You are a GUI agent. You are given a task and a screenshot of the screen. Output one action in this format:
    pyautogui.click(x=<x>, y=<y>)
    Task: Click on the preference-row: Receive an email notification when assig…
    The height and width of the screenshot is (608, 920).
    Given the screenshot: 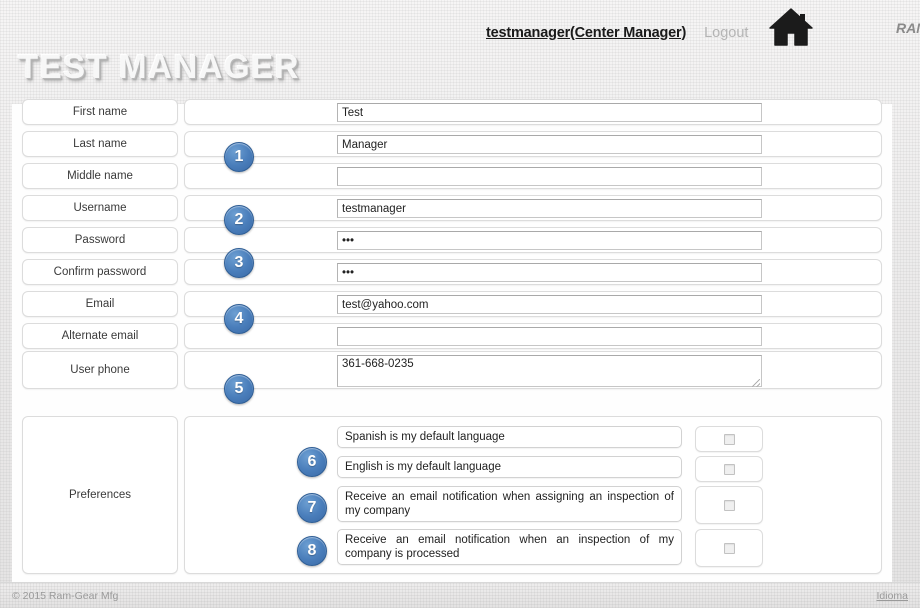 What is the action you would take?
    pyautogui.click(x=550, y=505)
    